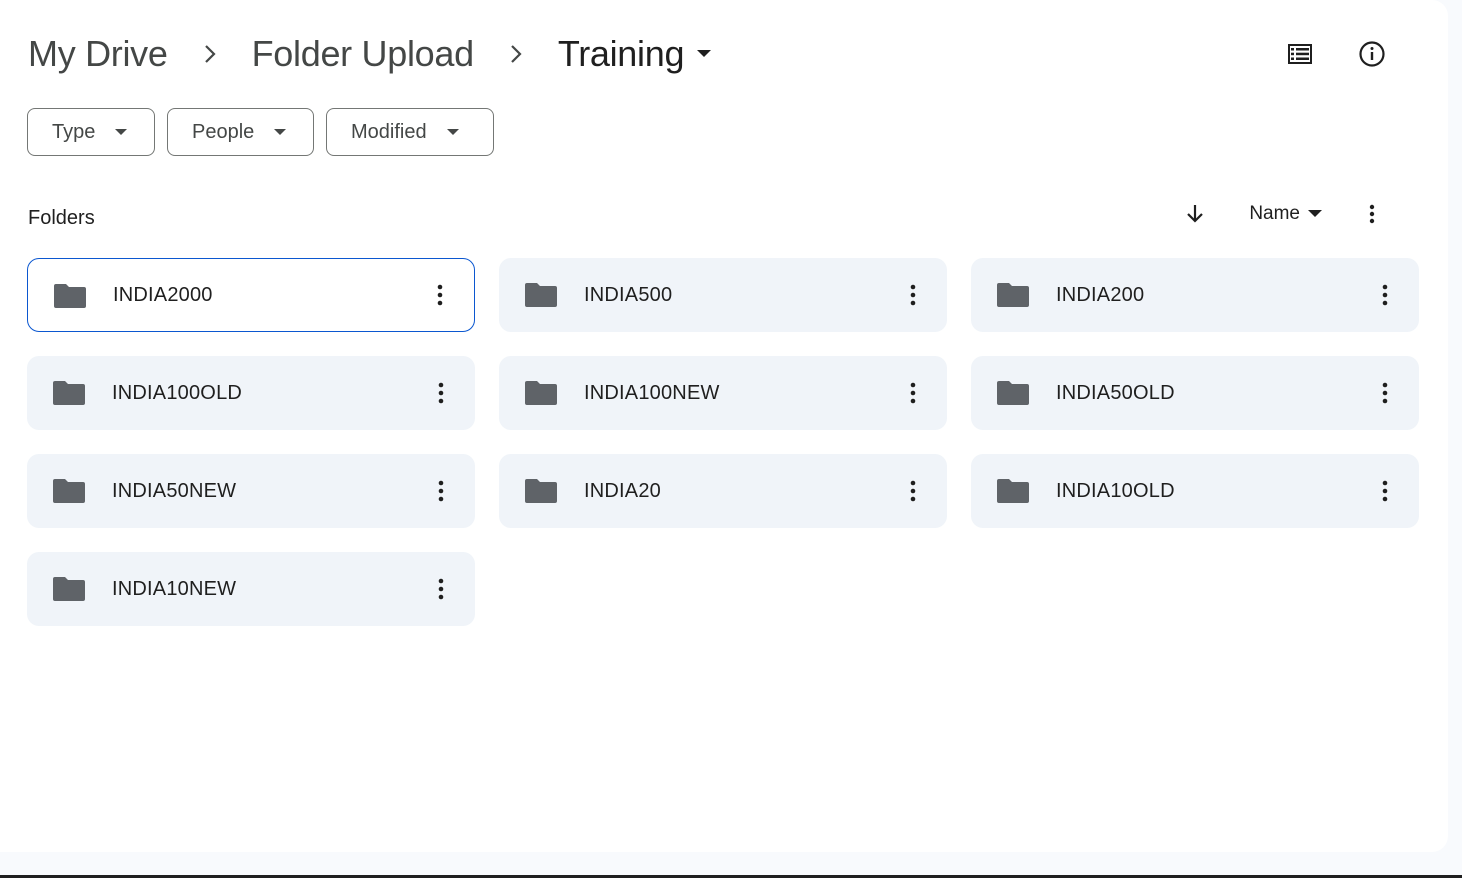 Image resolution: width=1462 pixels, height=878 pixels. I want to click on folder-card: INDIA50NEW, so click(251, 491).